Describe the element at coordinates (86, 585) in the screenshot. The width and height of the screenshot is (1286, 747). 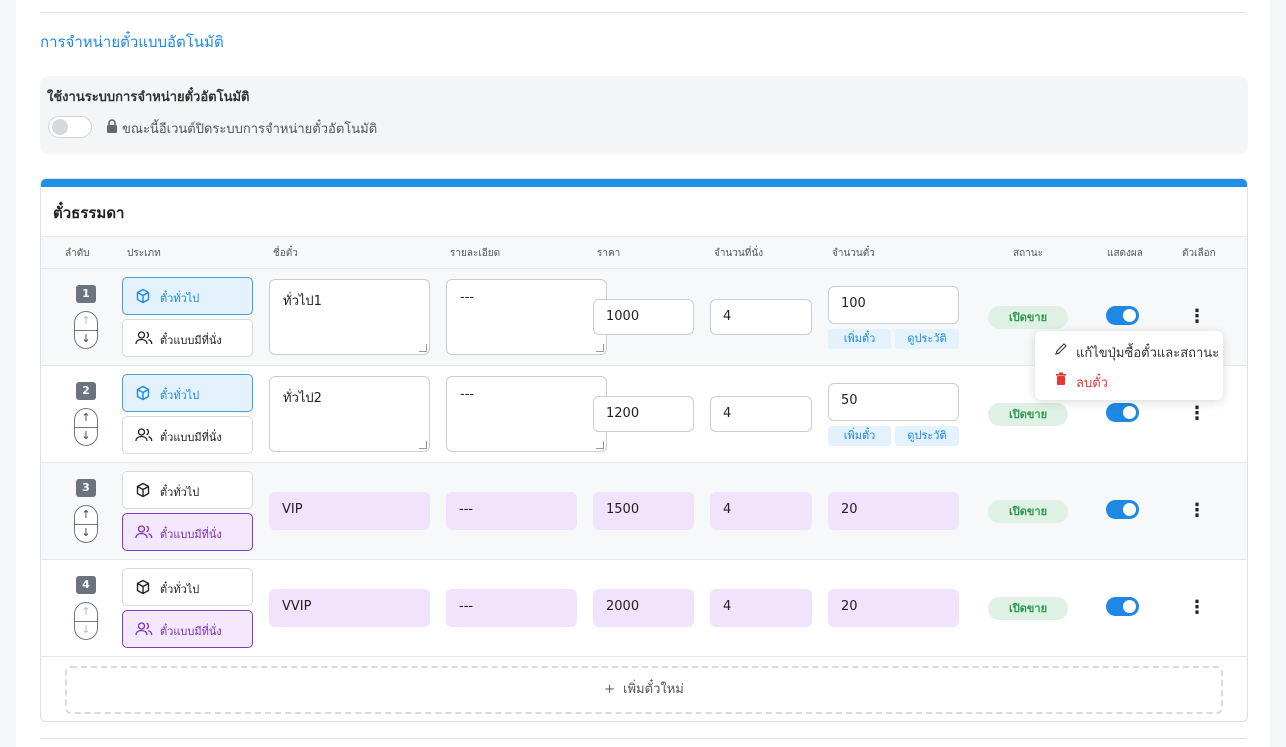
I see `order-number: 4` at that location.